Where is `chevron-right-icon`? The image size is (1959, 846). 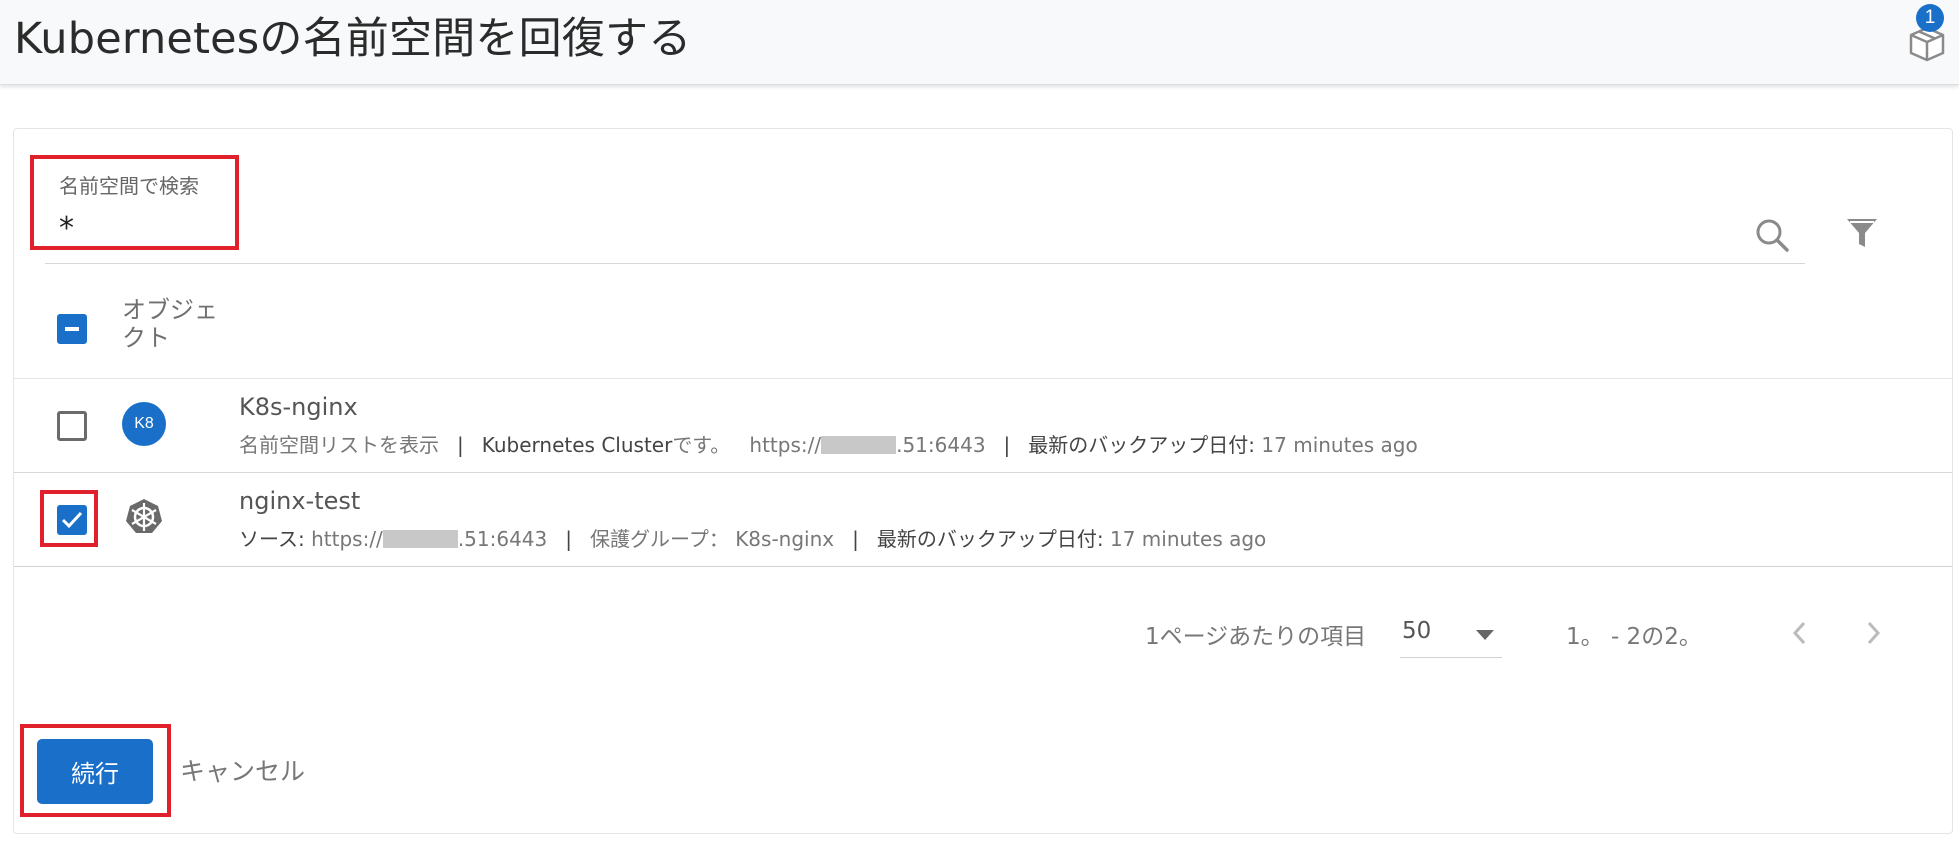
chevron-right-icon is located at coordinates (1874, 633).